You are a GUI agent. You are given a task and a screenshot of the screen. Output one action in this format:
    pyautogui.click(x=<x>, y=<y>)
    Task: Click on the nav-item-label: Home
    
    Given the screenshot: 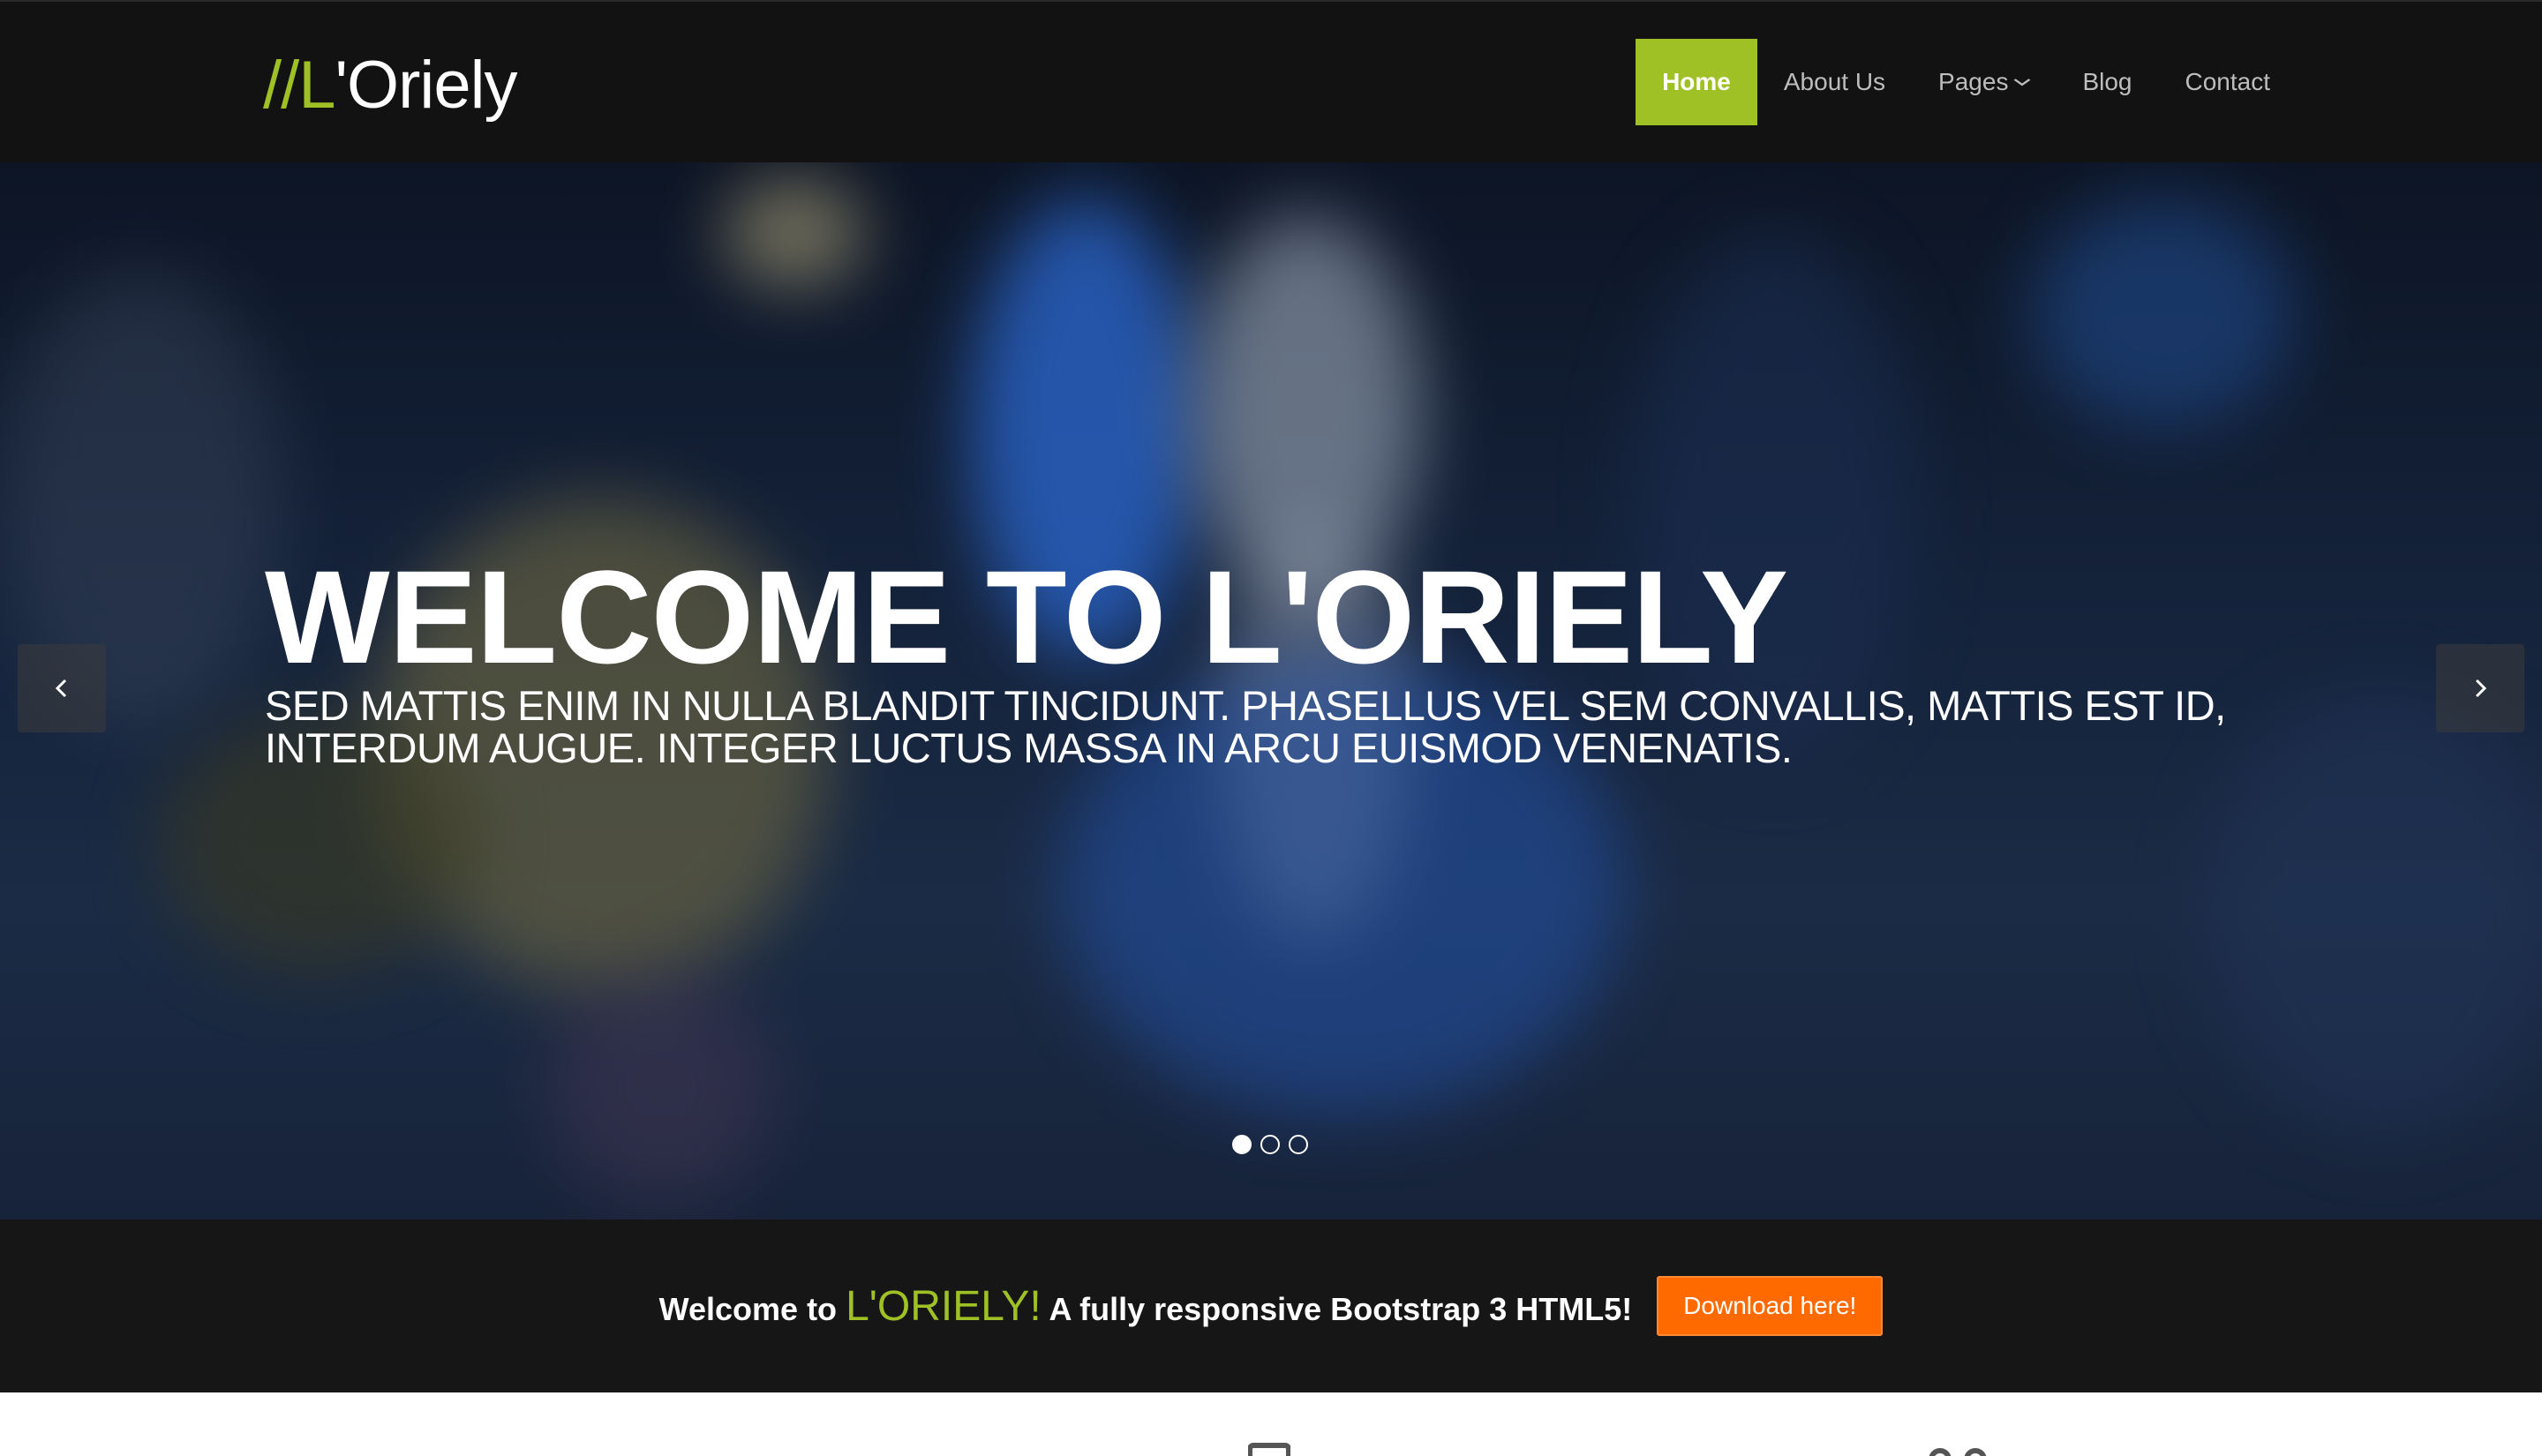 What is the action you would take?
    pyautogui.click(x=1696, y=81)
    